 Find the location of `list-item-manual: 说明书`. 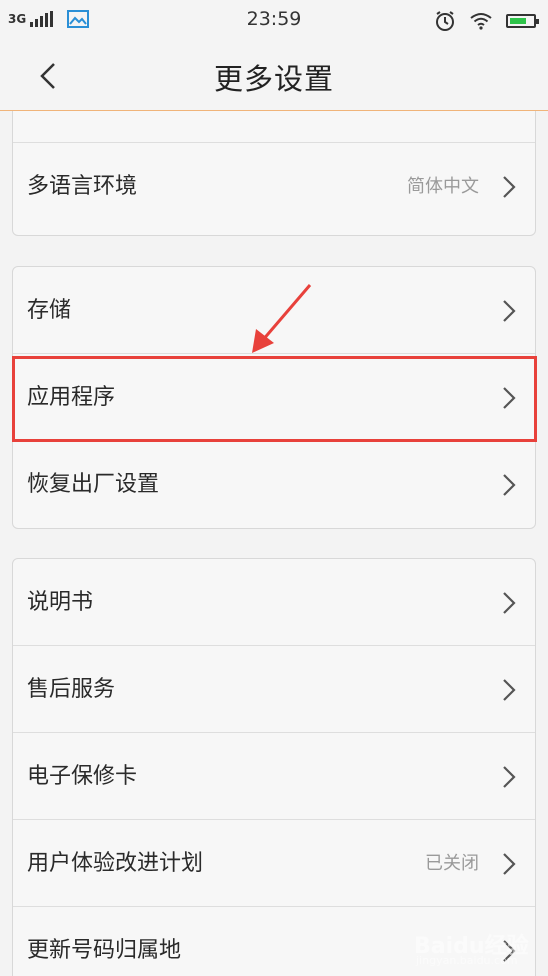

list-item-manual: 说明书 is located at coordinates (274, 602).